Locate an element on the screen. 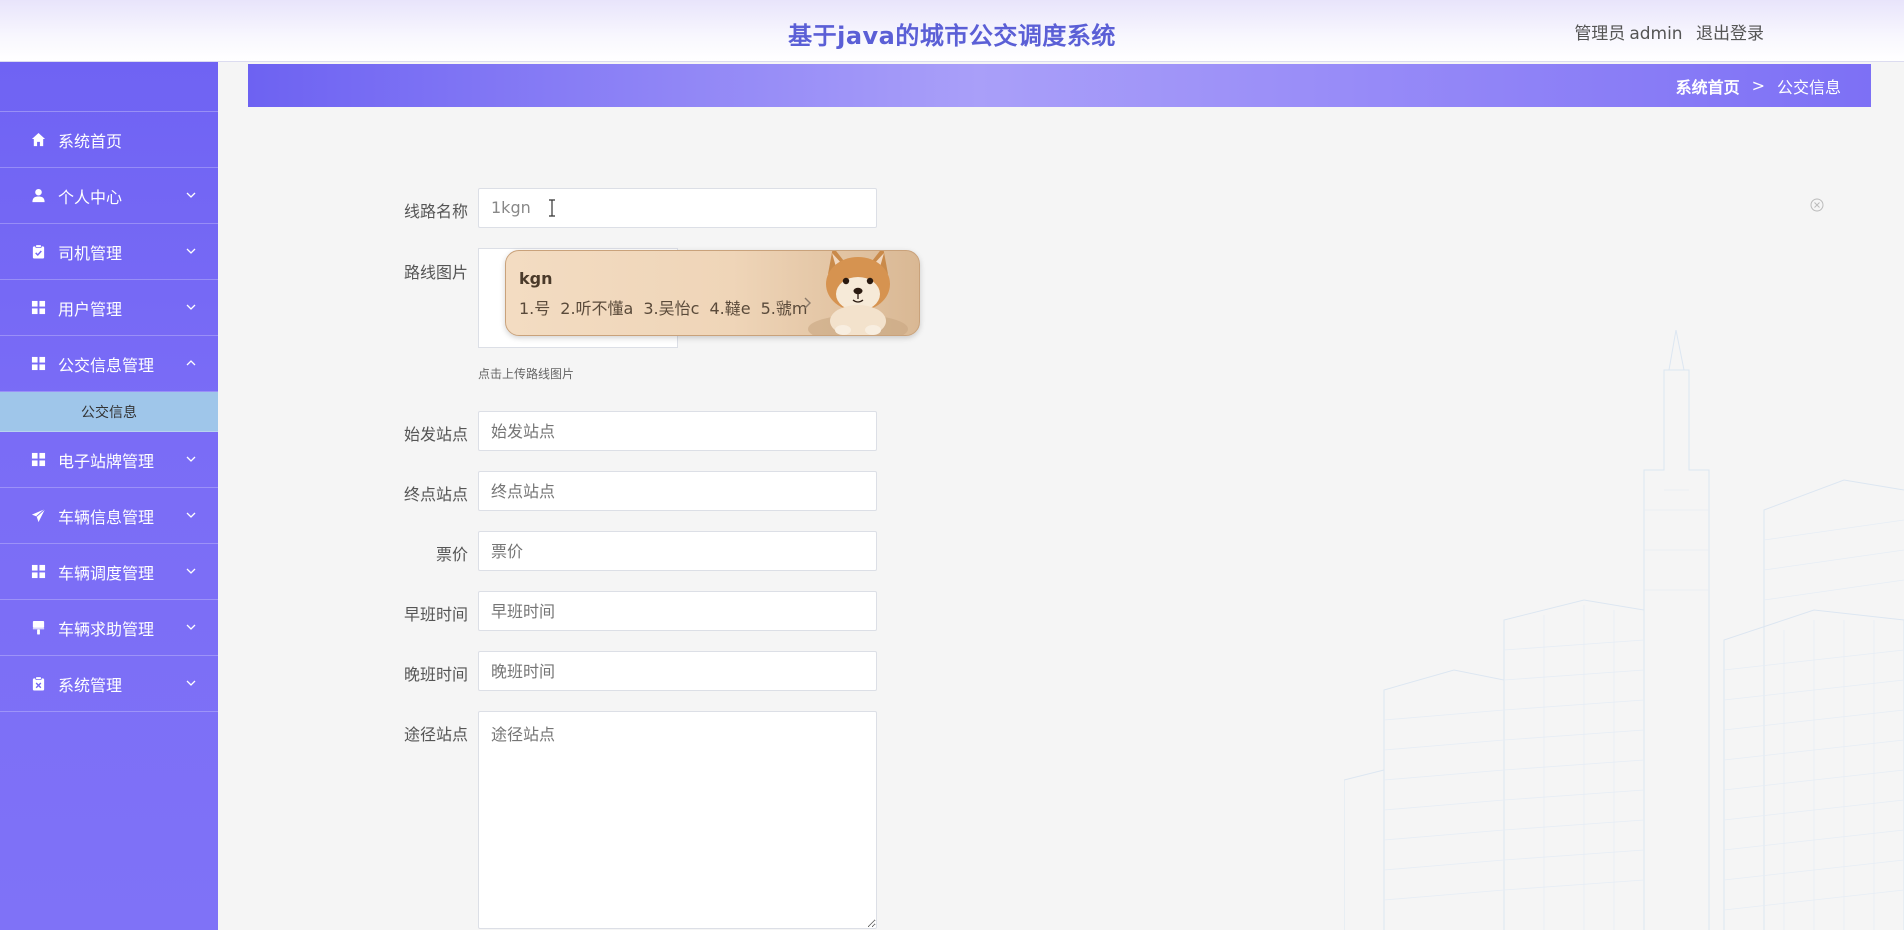  ime-candidate: 1.号 is located at coordinates (534, 308).